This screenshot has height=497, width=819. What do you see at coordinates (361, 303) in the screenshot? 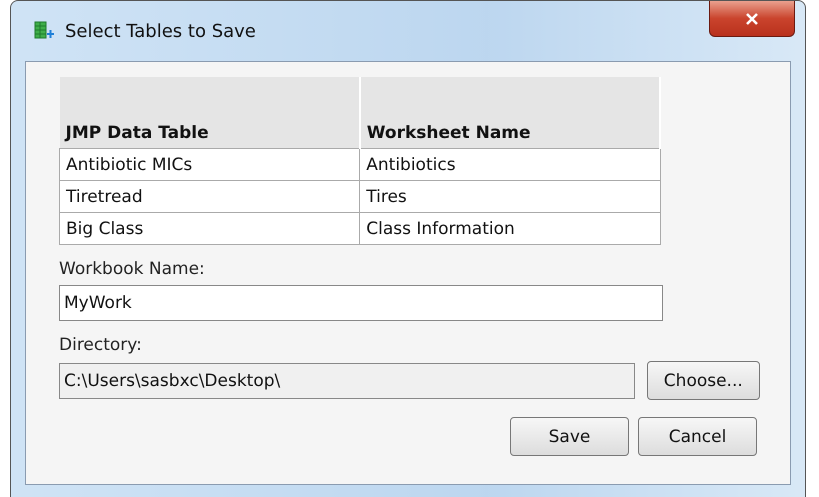
I see `workbook-name-field: MyWork` at bounding box center [361, 303].